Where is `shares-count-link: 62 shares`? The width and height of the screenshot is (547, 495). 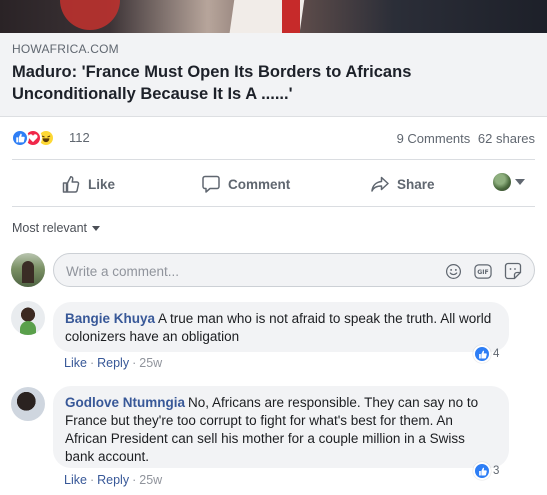
shares-count-link: 62 shares is located at coordinates (506, 138).